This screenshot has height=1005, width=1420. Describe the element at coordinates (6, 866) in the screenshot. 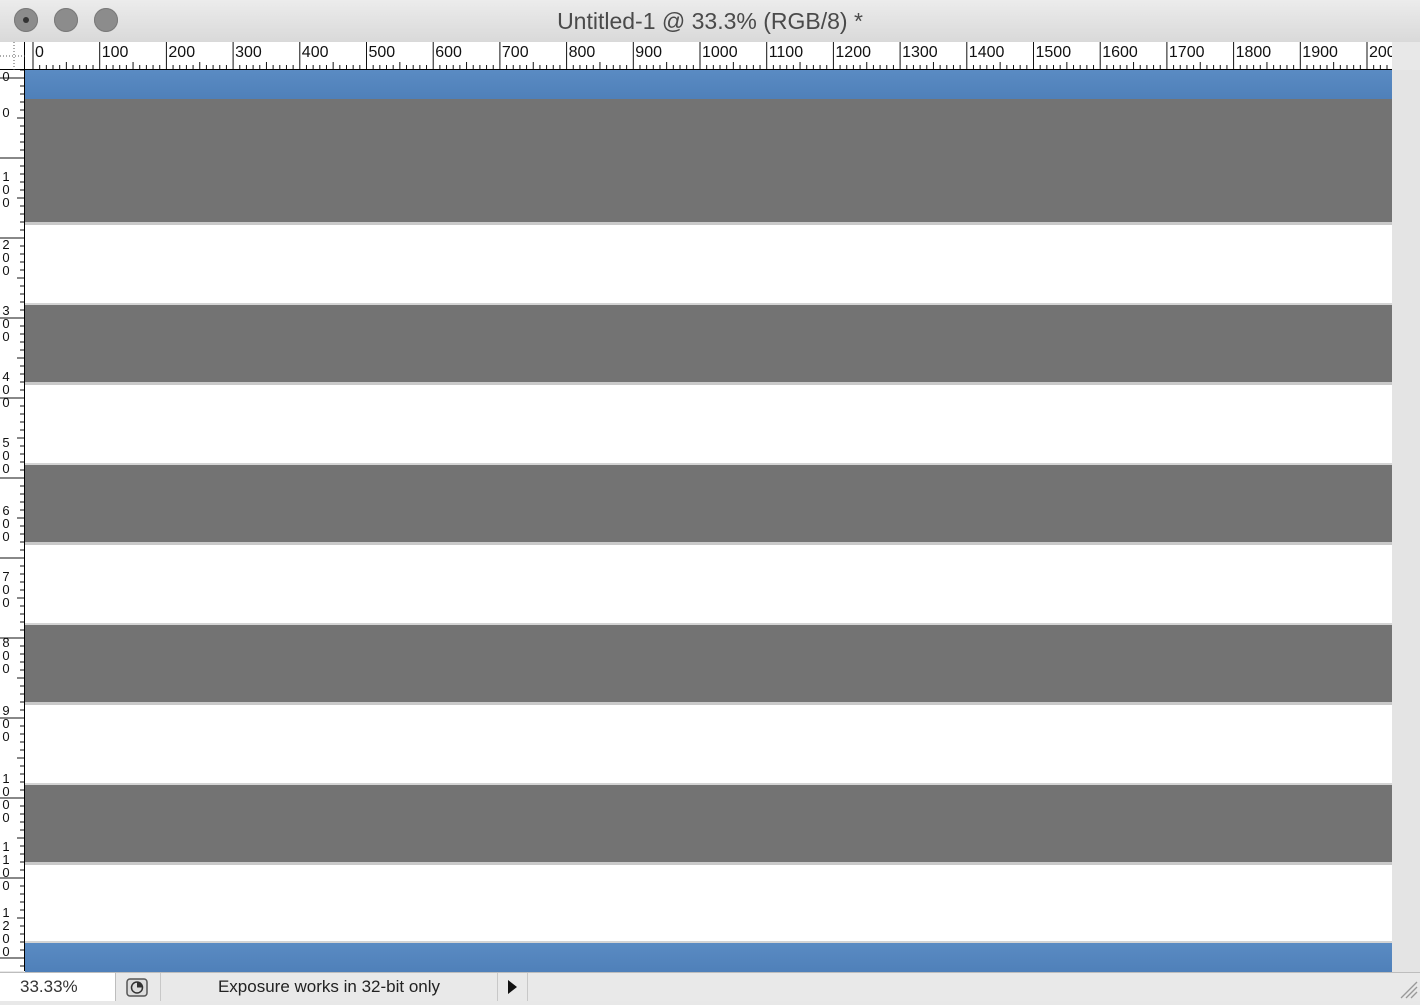

I see `ruler-label: 1 1 0 0` at that location.